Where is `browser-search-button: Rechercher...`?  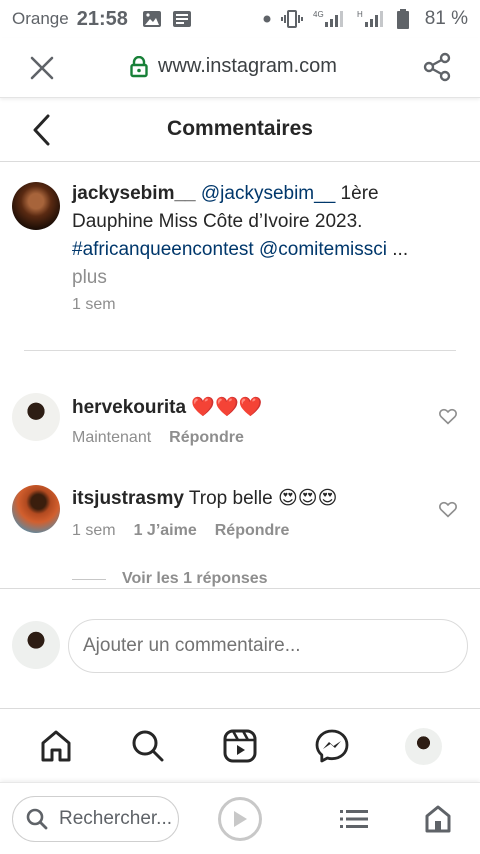 browser-search-button: Rechercher... is located at coordinates (95, 819).